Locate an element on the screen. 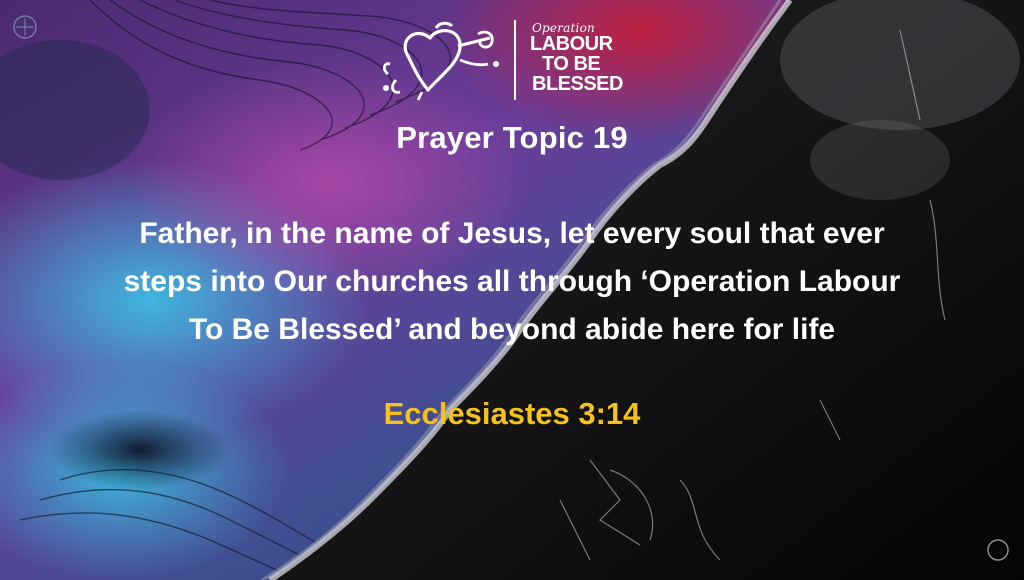 The image size is (1024, 580). logo-line-1: LABOUR is located at coordinates (571, 44).